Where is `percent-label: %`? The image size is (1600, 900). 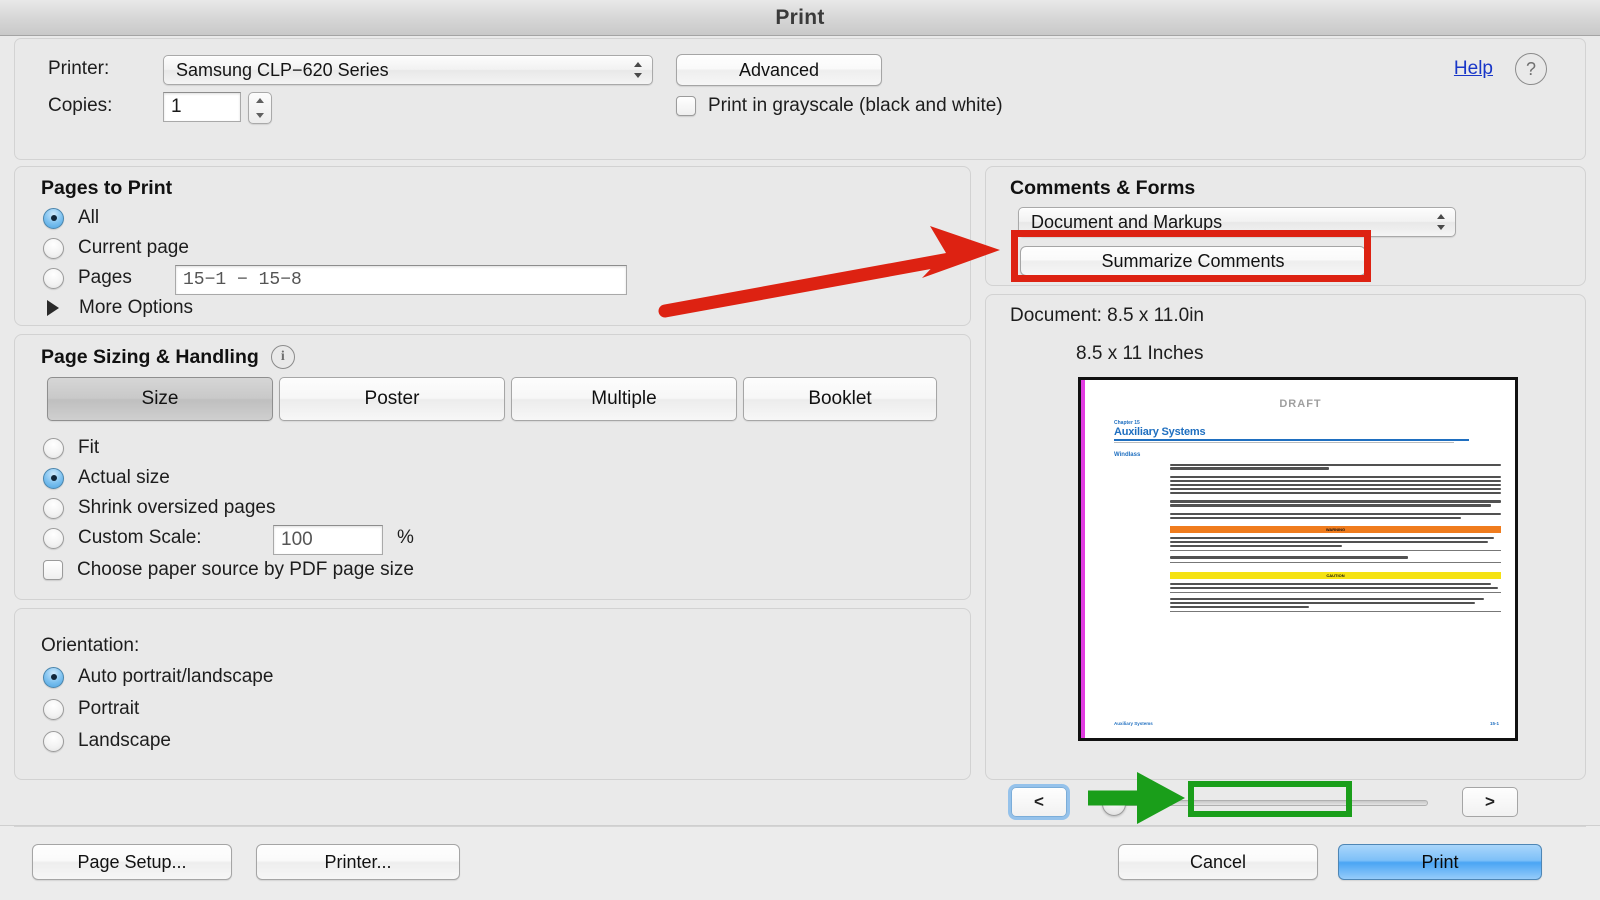 percent-label: % is located at coordinates (405, 537).